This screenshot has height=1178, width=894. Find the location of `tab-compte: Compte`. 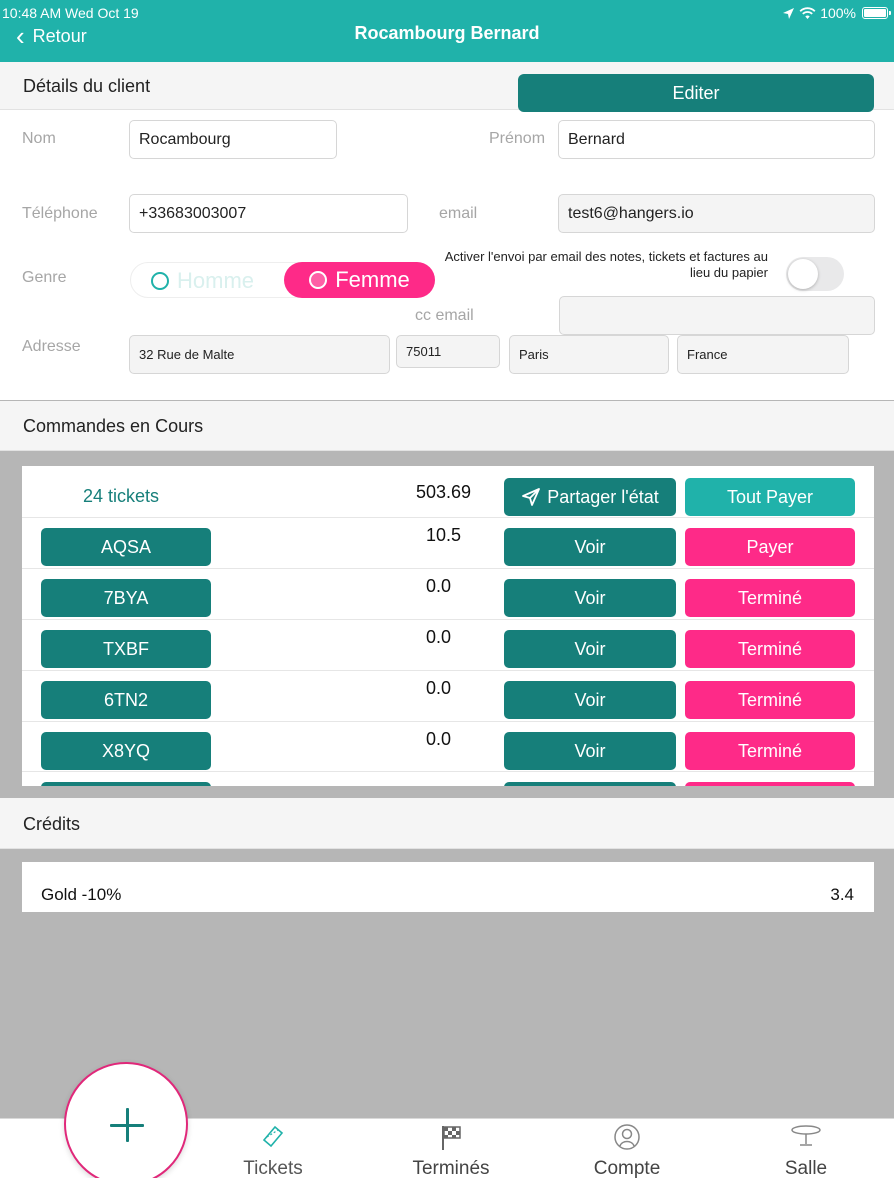

tab-compte: Compte is located at coordinates (627, 1148).